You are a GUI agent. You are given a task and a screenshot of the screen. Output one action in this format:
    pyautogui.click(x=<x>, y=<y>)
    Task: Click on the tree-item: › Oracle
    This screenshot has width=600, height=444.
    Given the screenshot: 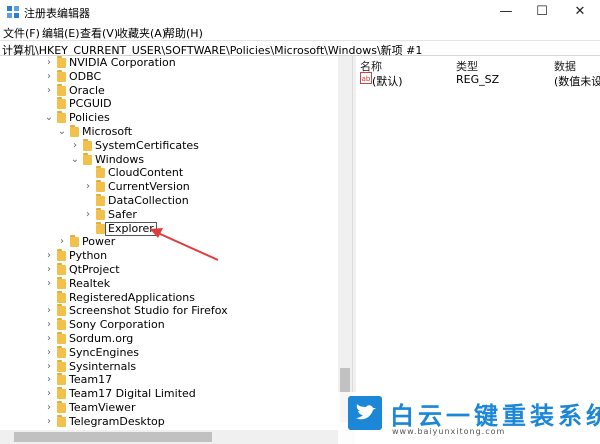 What is the action you would take?
    pyautogui.click(x=169, y=90)
    